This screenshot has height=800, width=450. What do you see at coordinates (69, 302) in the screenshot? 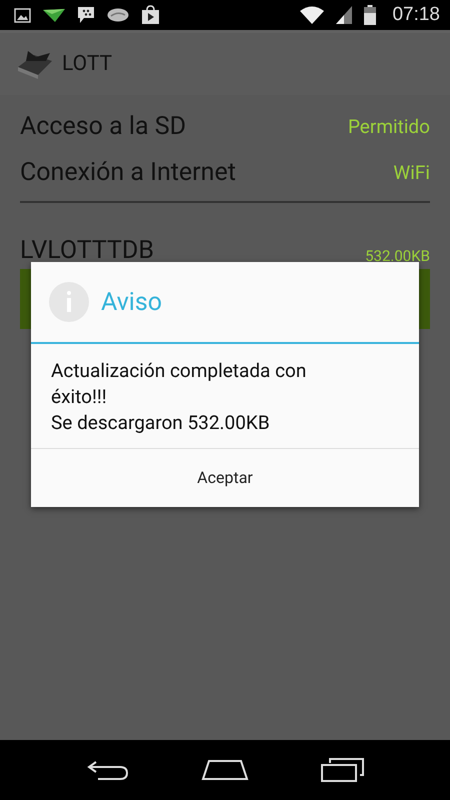
I see `info-icon` at bounding box center [69, 302].